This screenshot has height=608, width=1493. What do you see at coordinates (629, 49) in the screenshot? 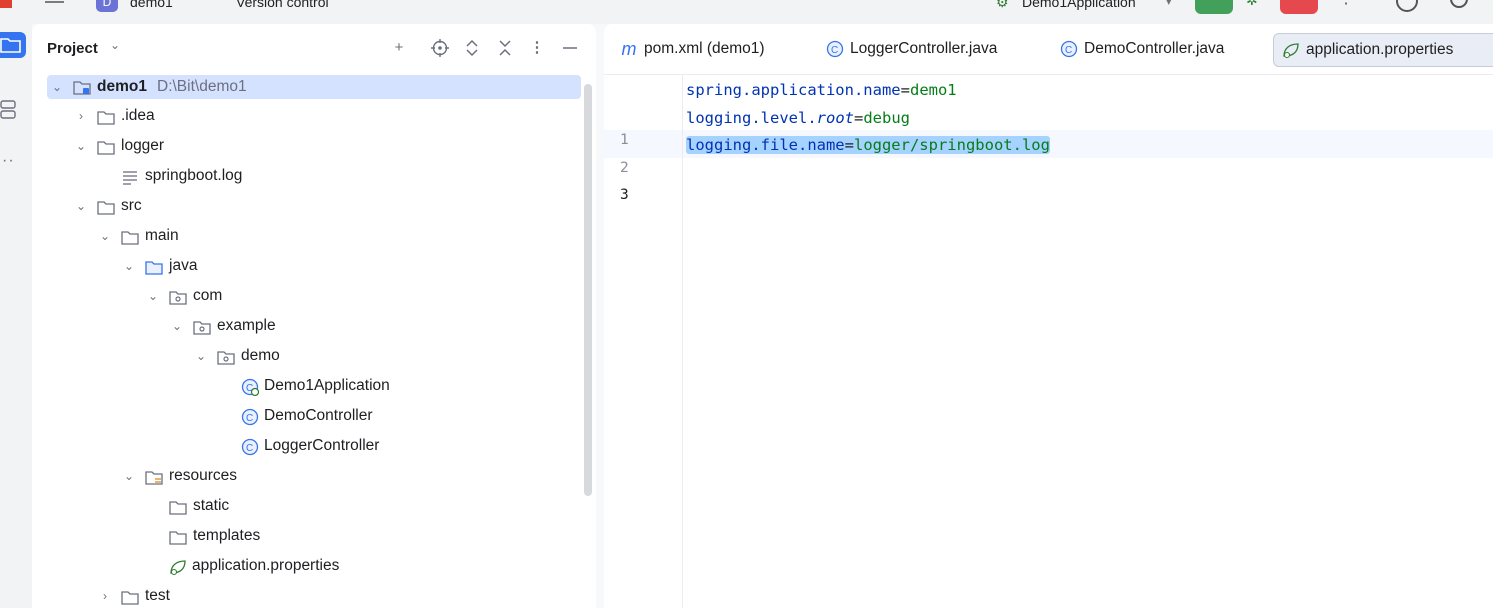
I see `maven-icon: m` at bounding box center [629, 49].